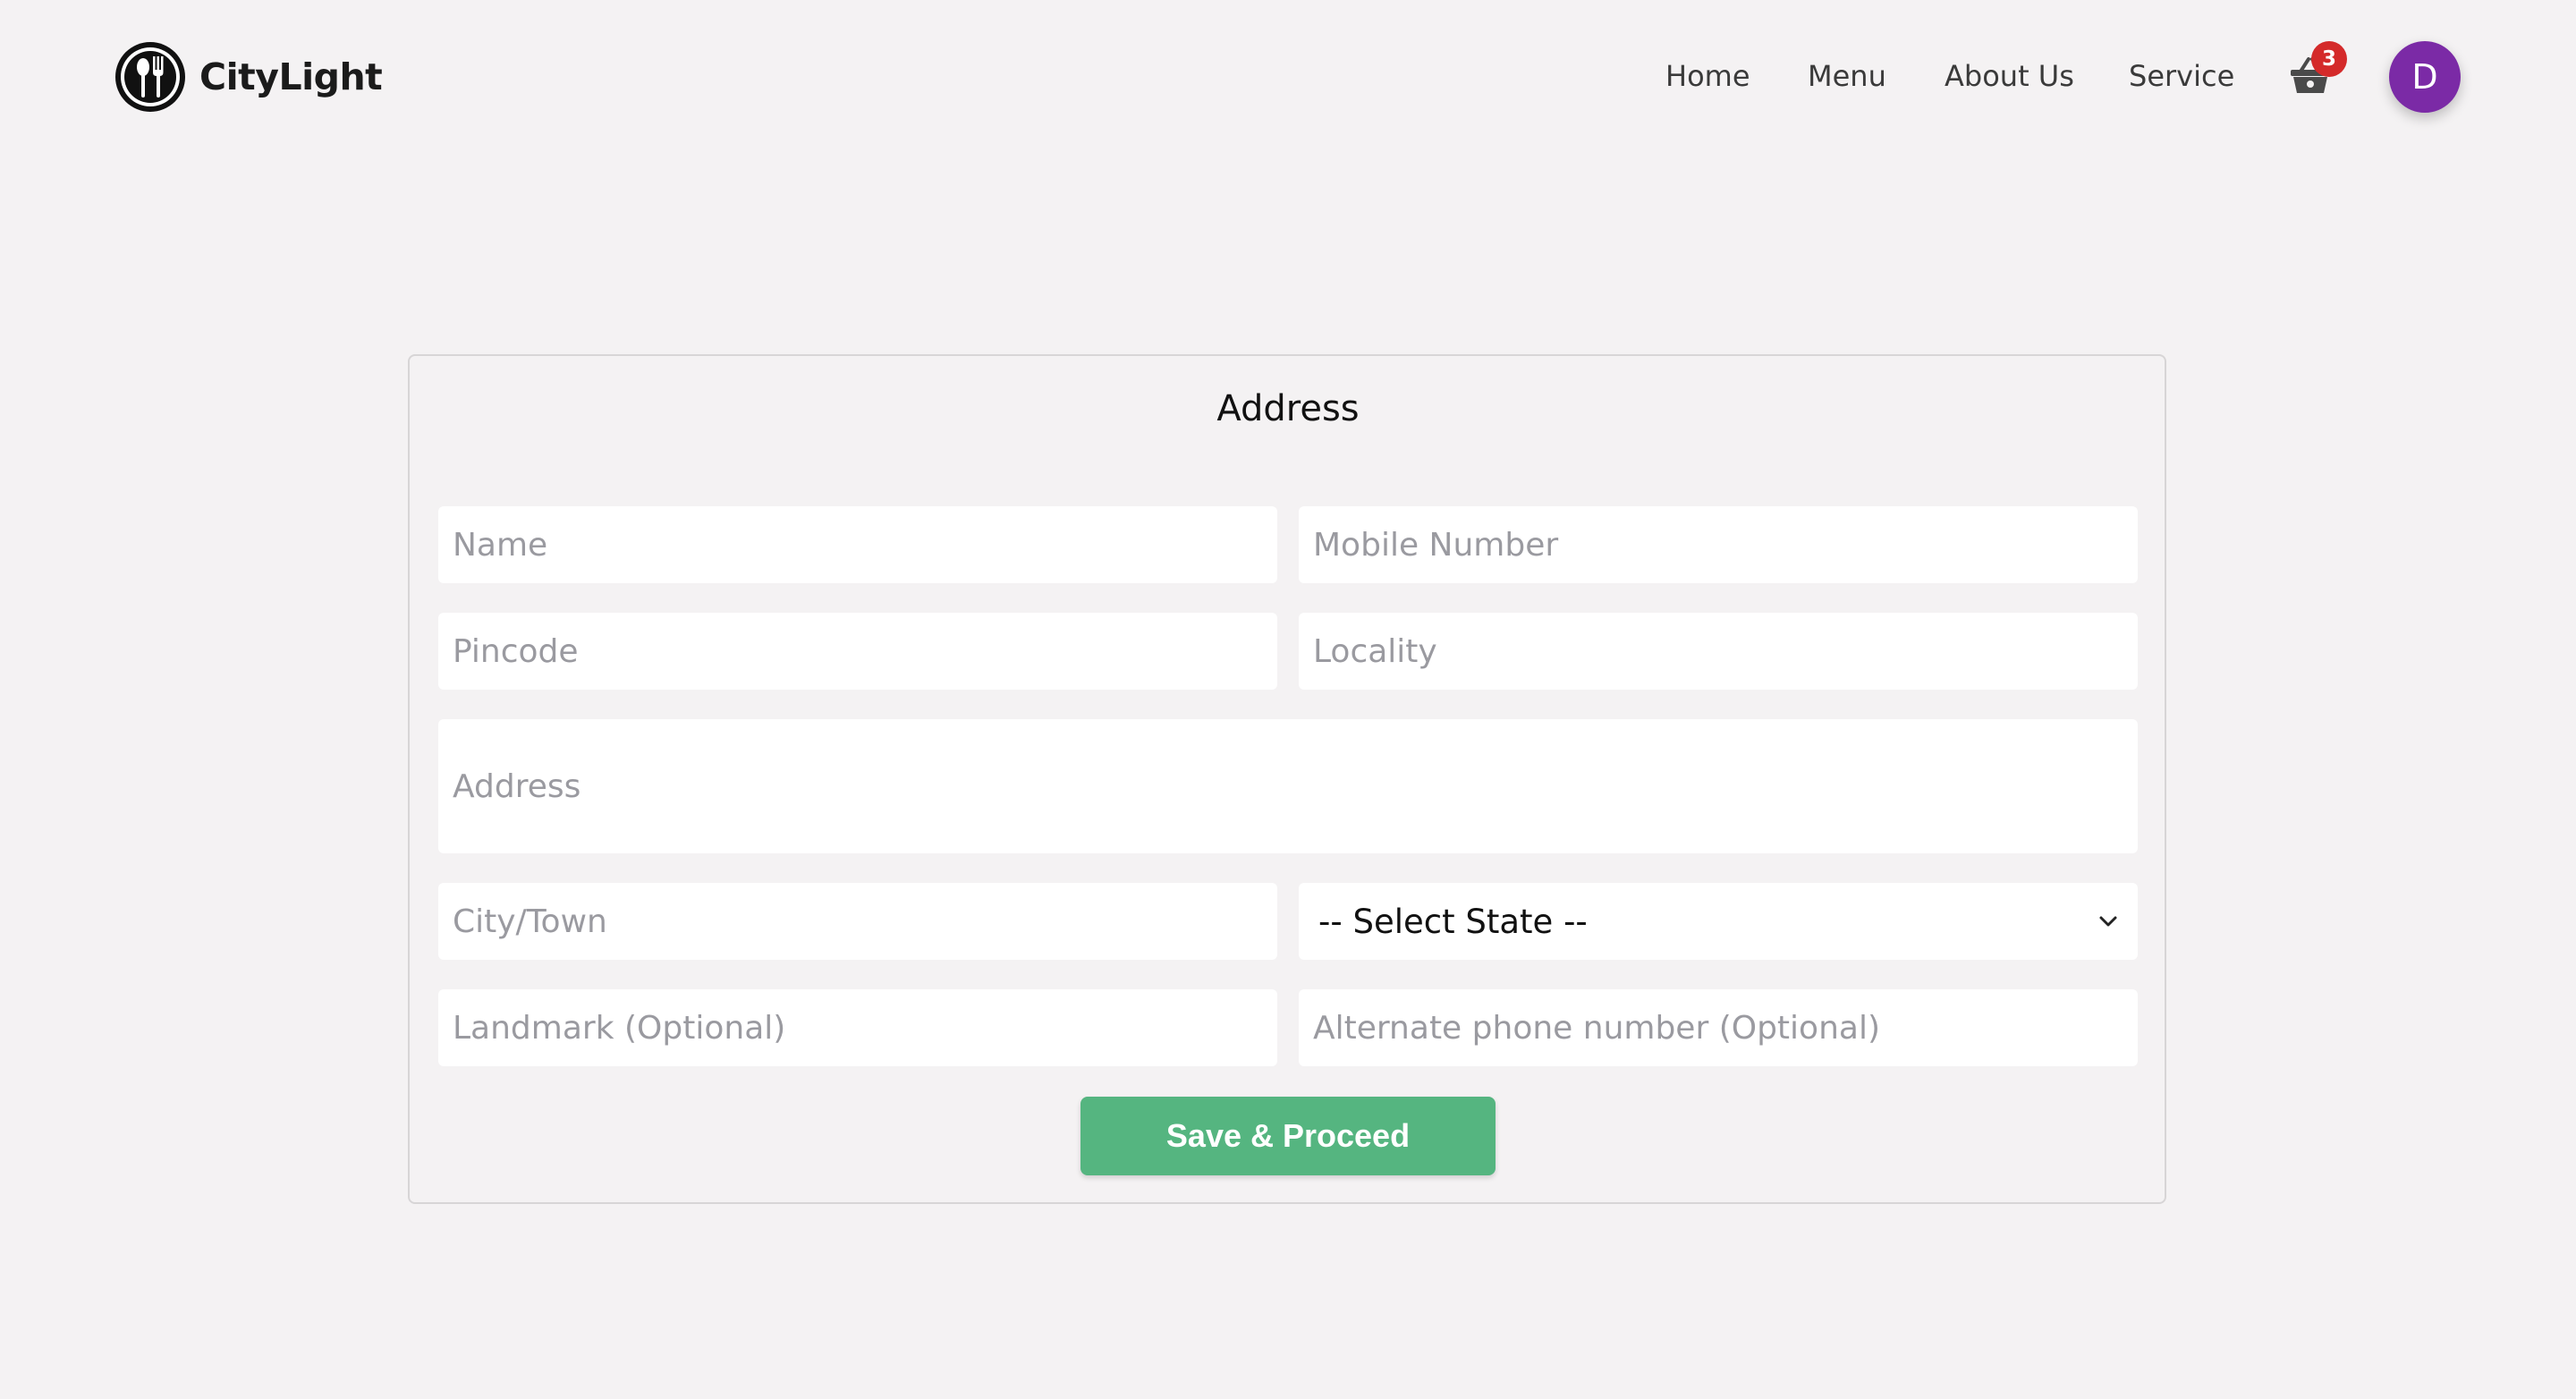 Image resolution: width=2576 pixels, height=1399 pixels. What do you see at coordinates (2009, 76) in the screenshot?
I see `nav-about-link: About Us` at bounding box center [2009, 76].